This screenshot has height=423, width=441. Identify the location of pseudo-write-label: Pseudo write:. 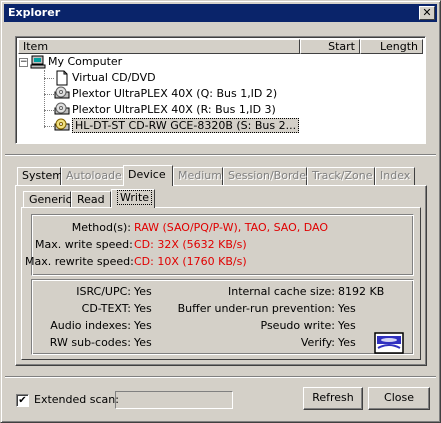
(297, 325).